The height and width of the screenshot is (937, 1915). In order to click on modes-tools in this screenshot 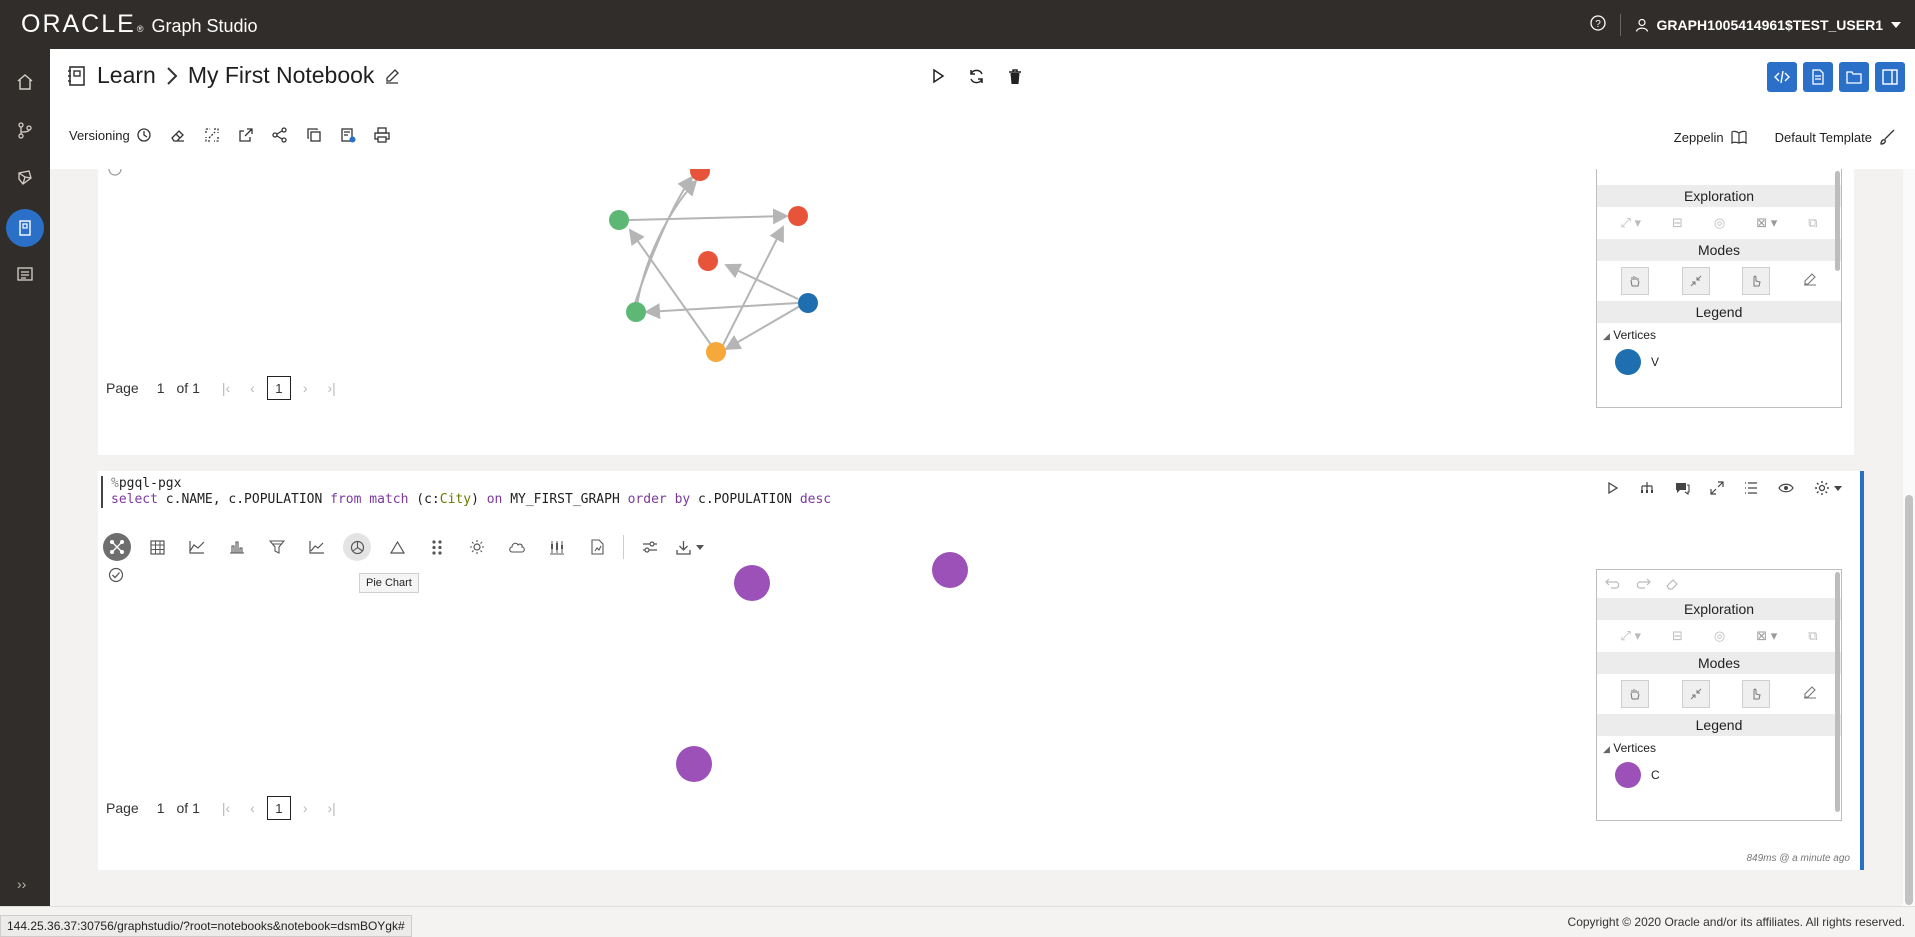, I will do `click(1719, 694)`.